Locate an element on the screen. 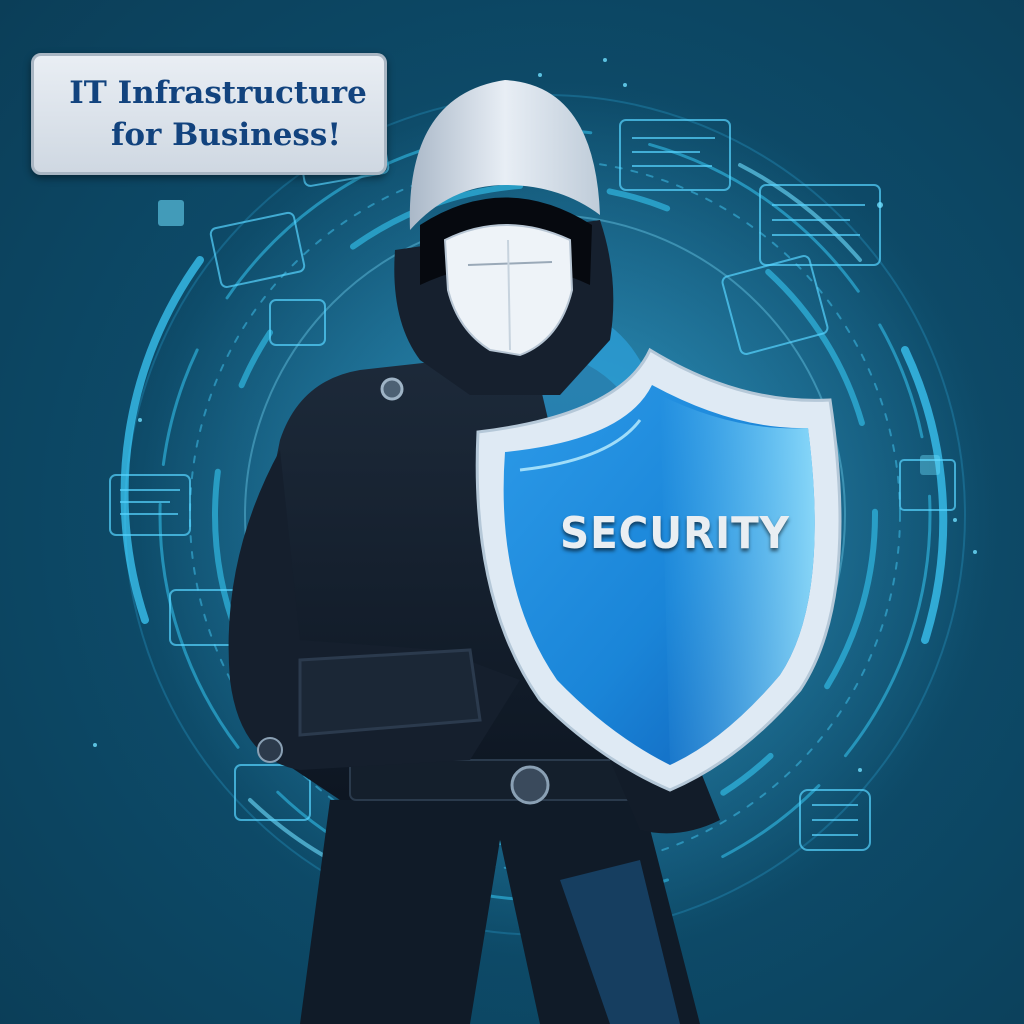 This screenshot has width=1024, height=1024. title-banner: IT Infrastructure for Business! is located at coordinates (209, 114).